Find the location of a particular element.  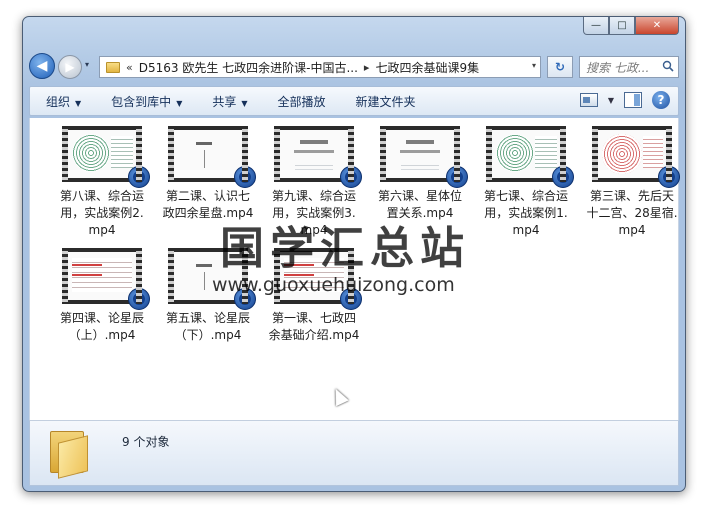

file-item: 第八课、综合运用，实战案例2.mp4 is located at coordinates (102, 182).